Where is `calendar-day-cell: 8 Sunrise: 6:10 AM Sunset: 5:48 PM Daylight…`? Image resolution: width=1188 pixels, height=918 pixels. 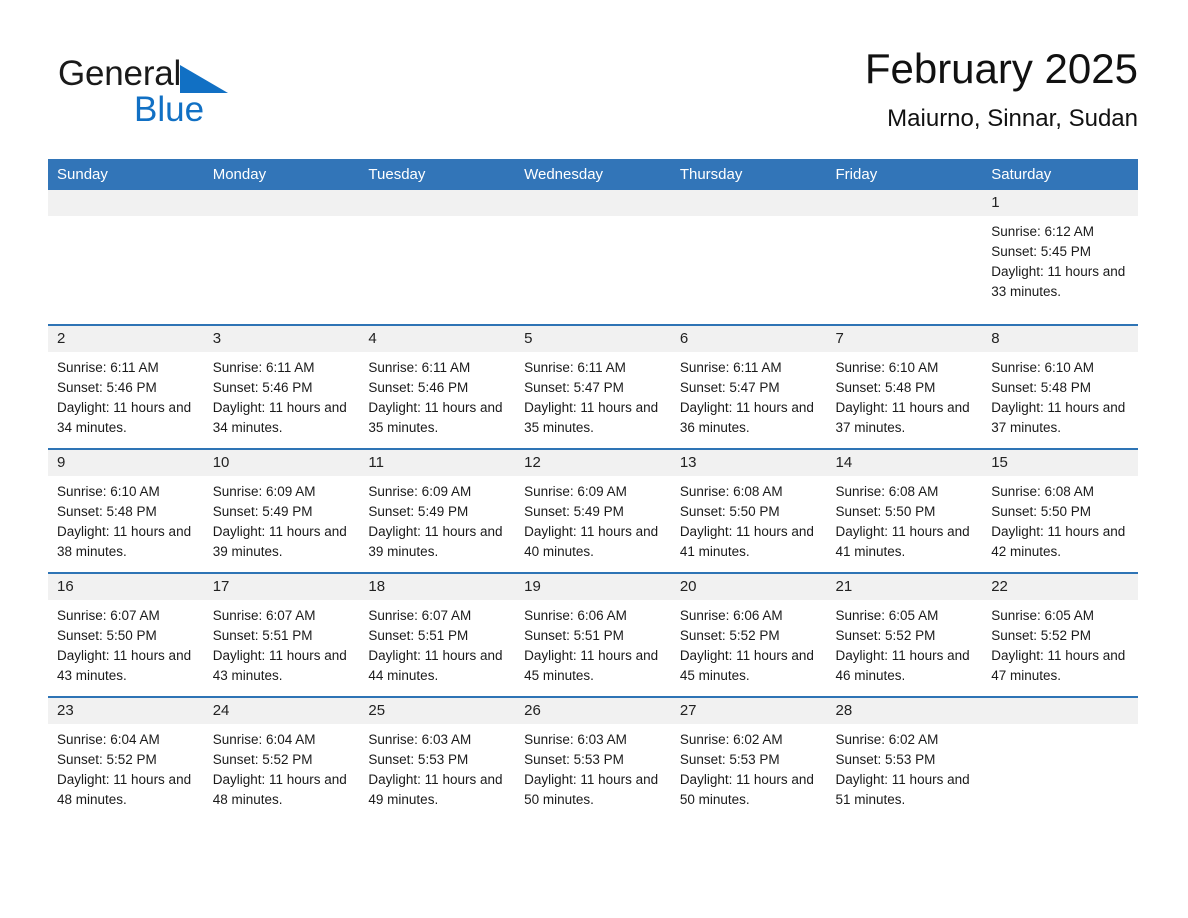 calendar-day-cell: 8 Sunrise: 6:10 AM Sunset: 5:48 PM Daylight… is located at coordinates (1060, 387).